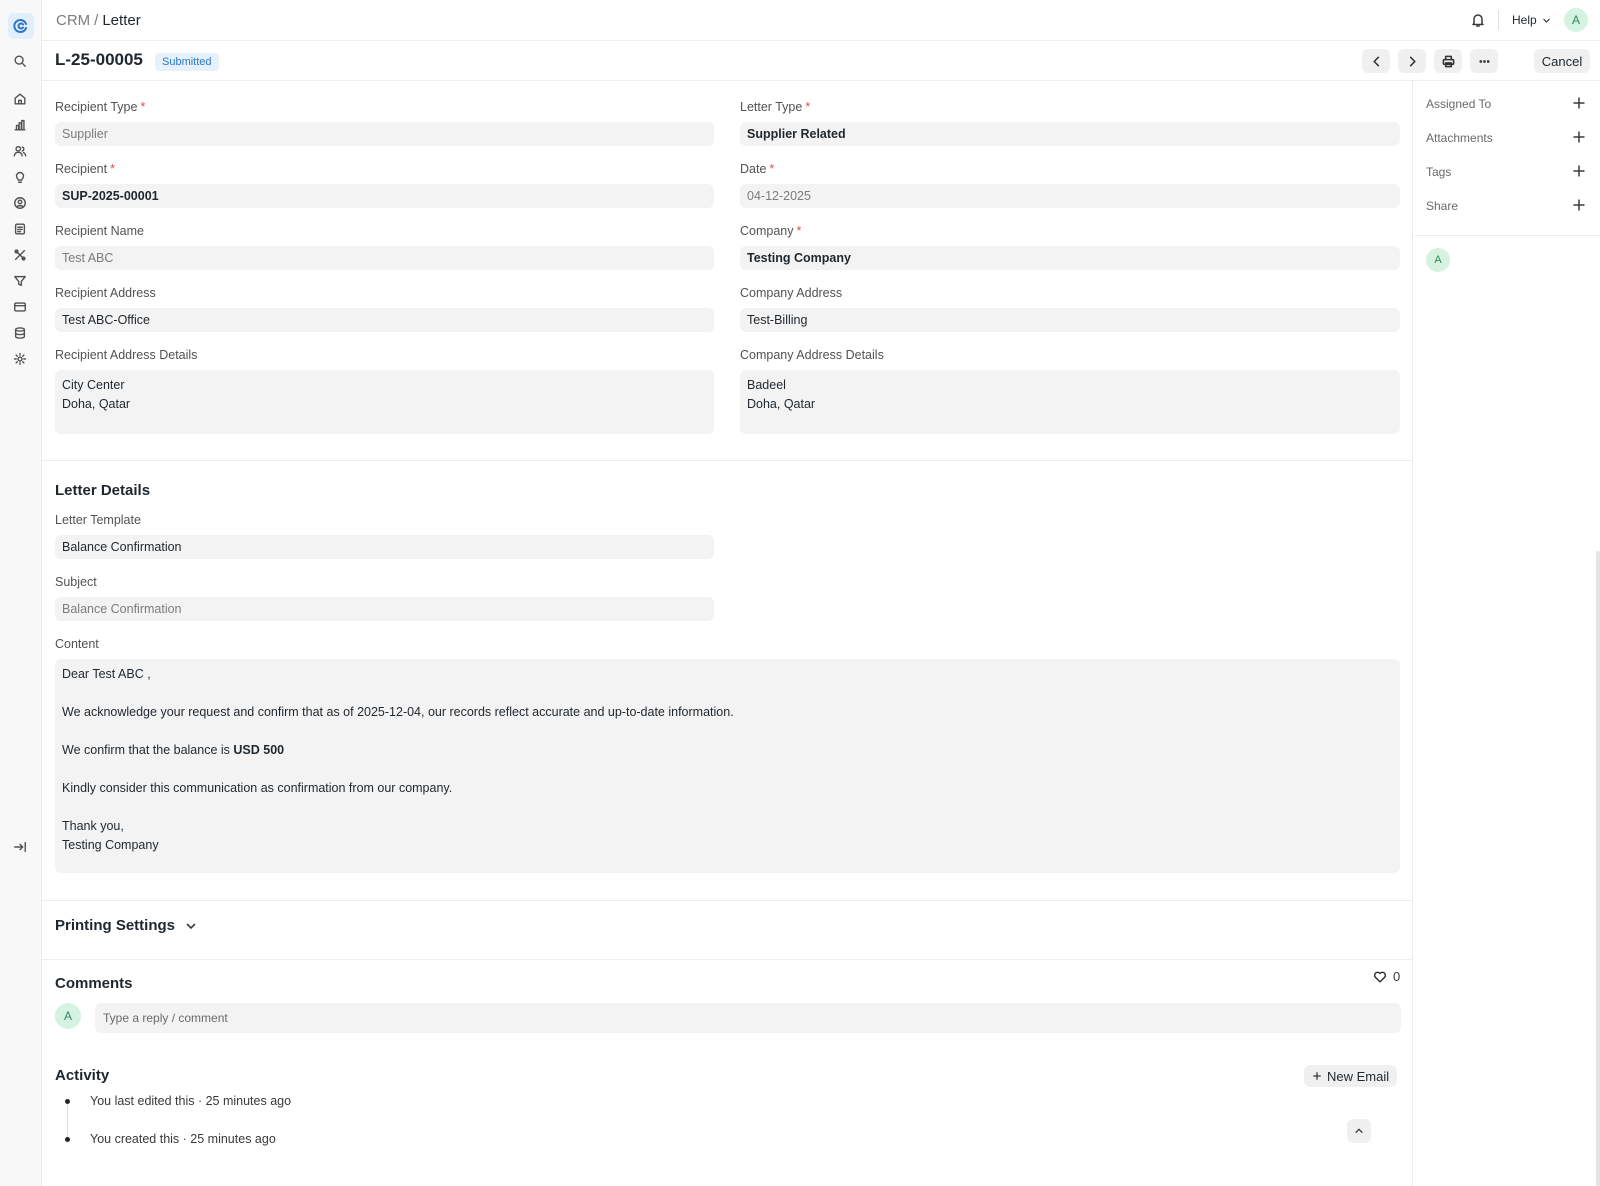 The image size is (1600, 1186). I want to click on plus-icon, so click(1317, 1076).